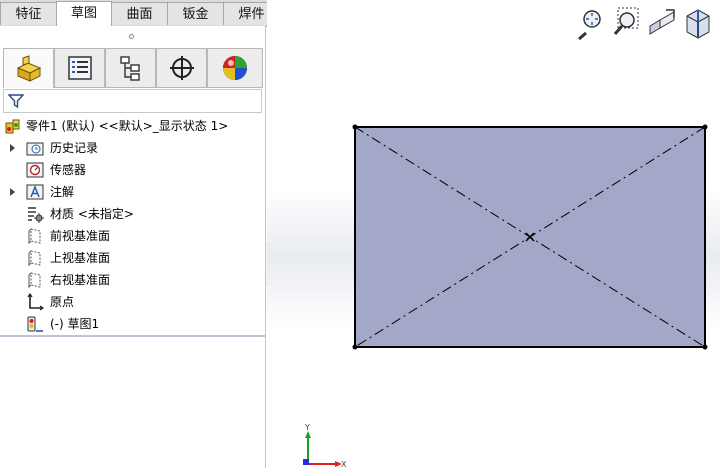 The image size is (720, 468). I want to click on propertymanager-icon, so click(79, 68).